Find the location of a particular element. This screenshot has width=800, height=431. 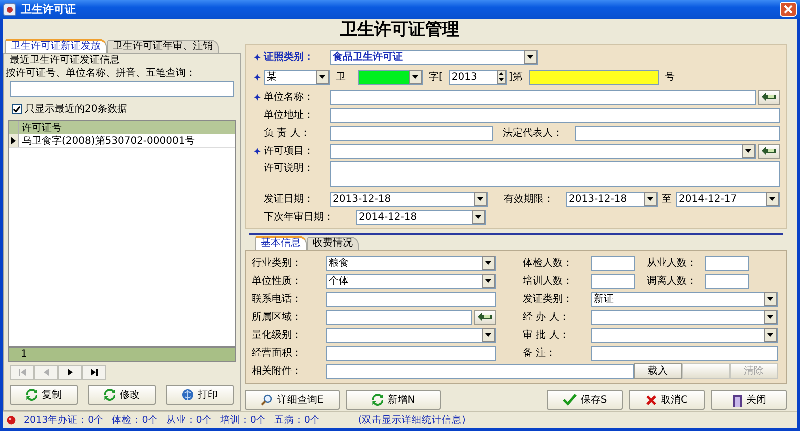

field-label: 行业类别： is located at coordinates (277, 263).